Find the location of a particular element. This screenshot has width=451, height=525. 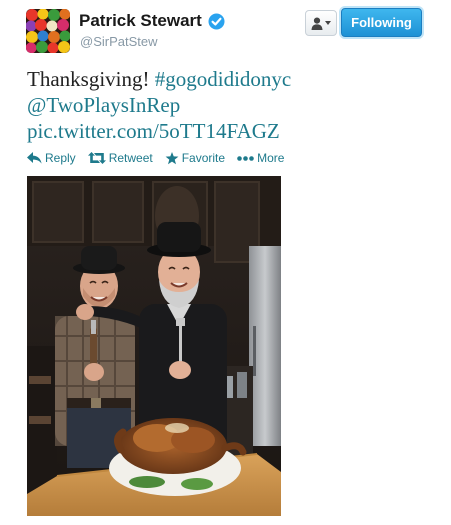

retweet-label: Retweet is located at coordinates (131, 158).